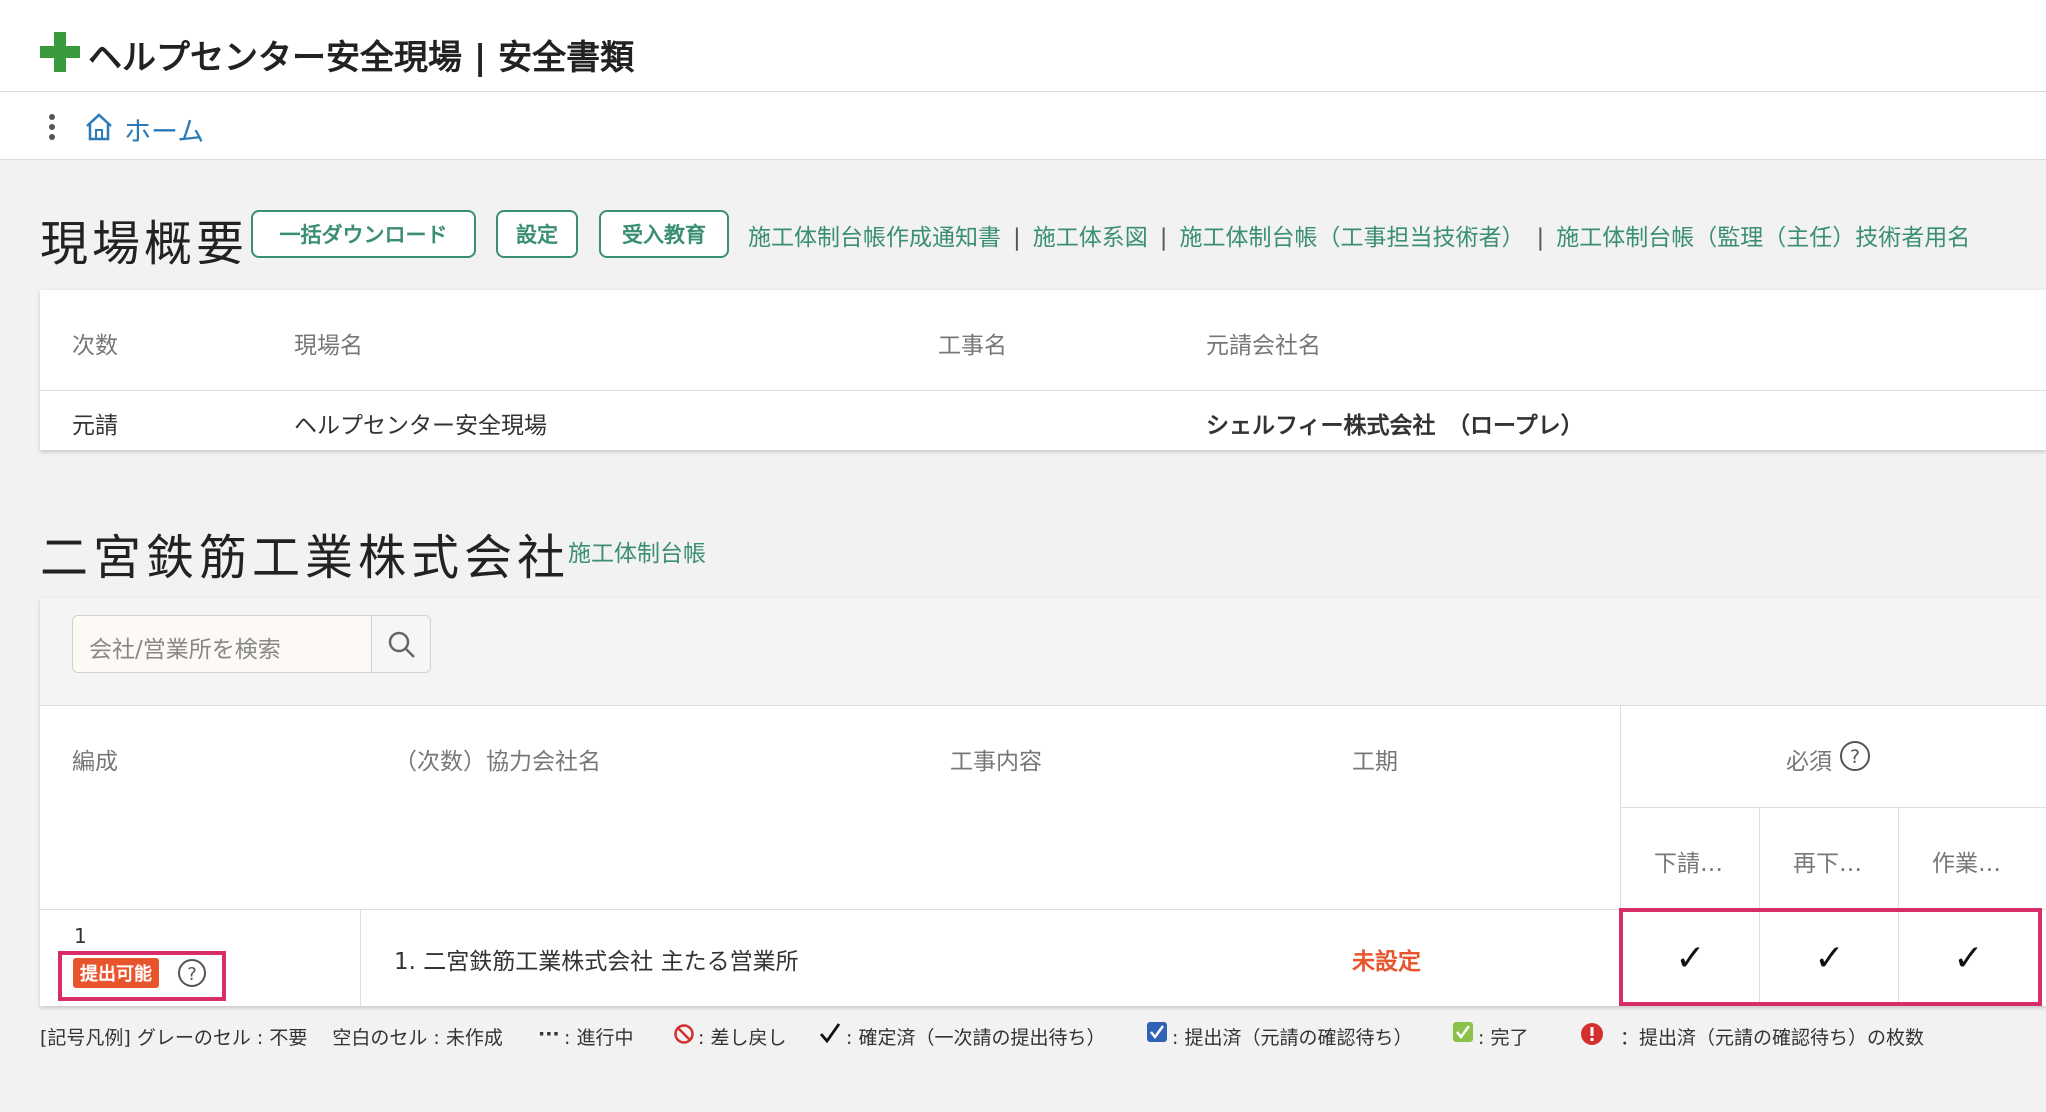 The height and width of the screenshot is (1112, 2046). I want to click on badge-help-icon: ?, so click(192, 975).